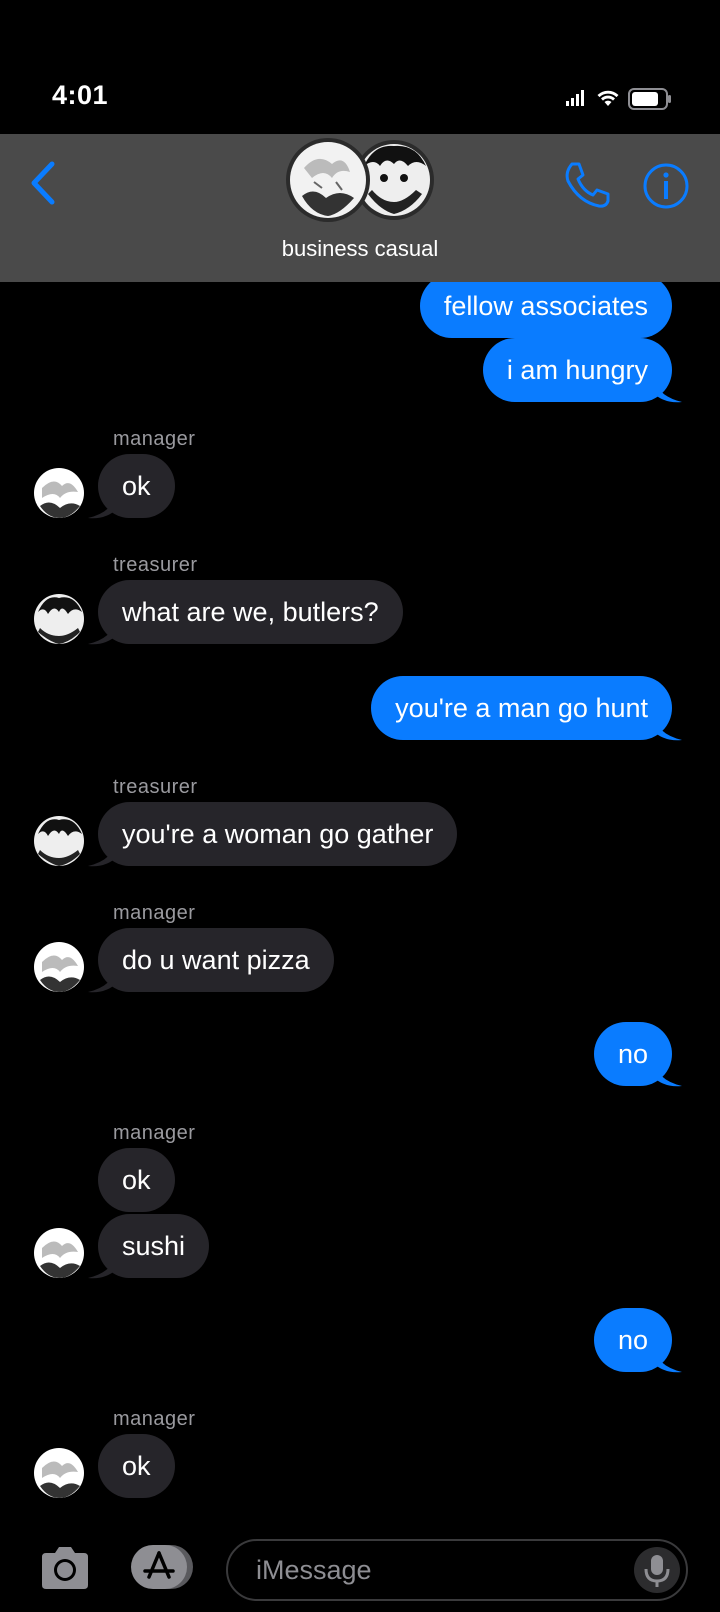  What do you see at coordinates (587, 185) in the screenshot?
I see `phone-icon` at bounding box center [587, 185].